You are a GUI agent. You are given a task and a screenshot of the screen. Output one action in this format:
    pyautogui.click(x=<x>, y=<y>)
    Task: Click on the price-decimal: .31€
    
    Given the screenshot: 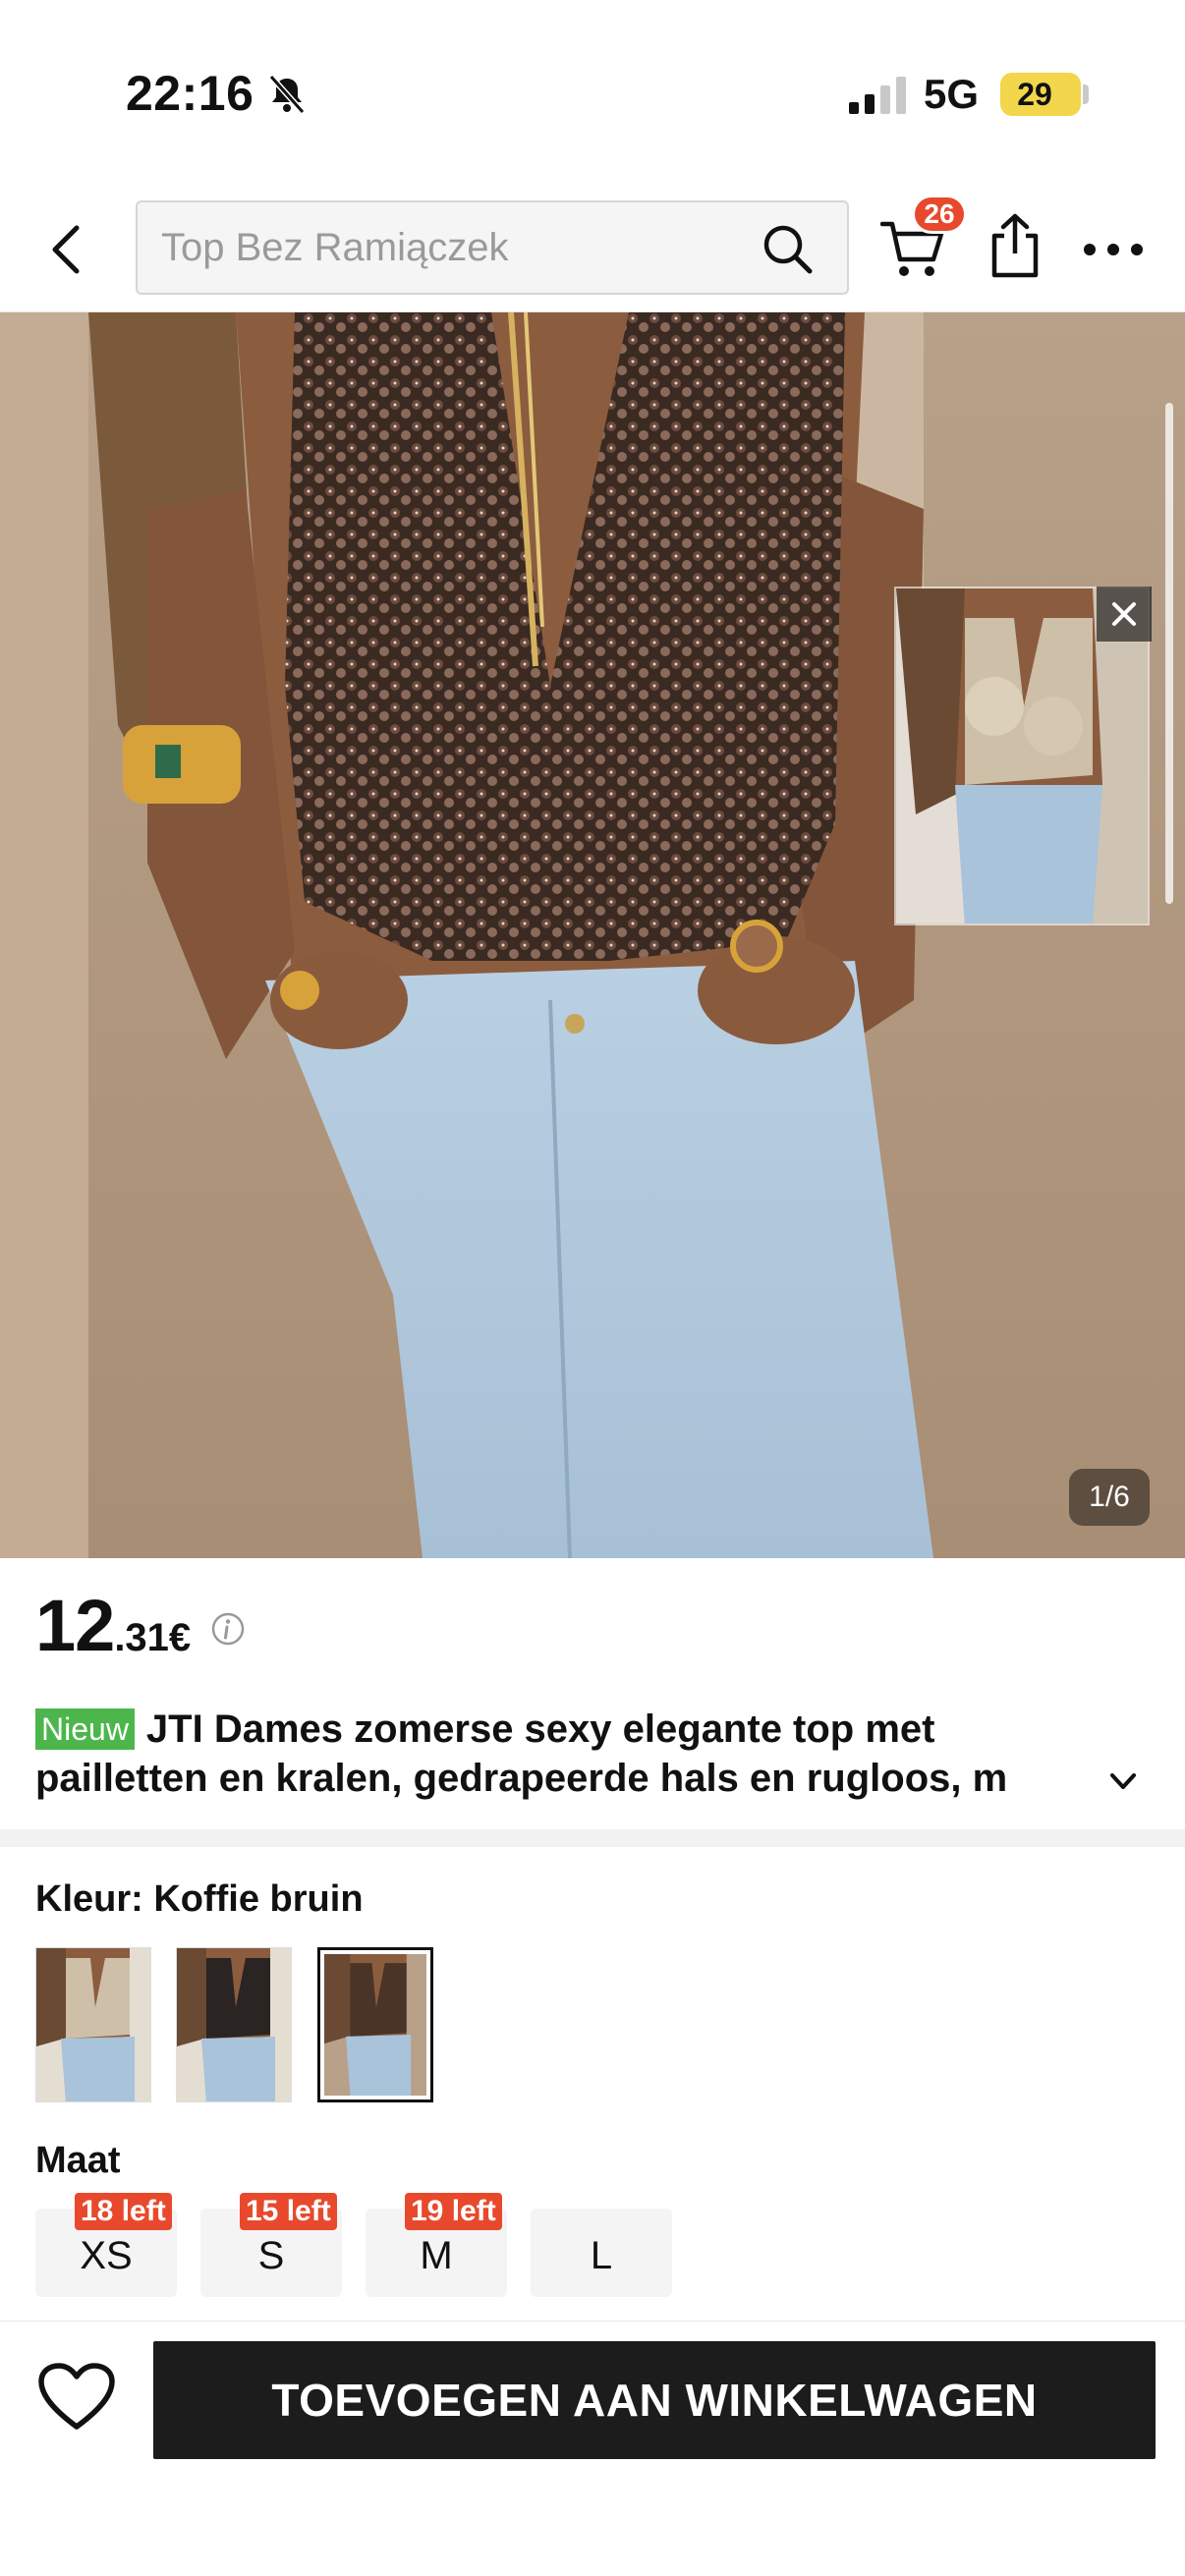 What is the action you would take?
    pyautogui.click(x=153, y=1637)
    